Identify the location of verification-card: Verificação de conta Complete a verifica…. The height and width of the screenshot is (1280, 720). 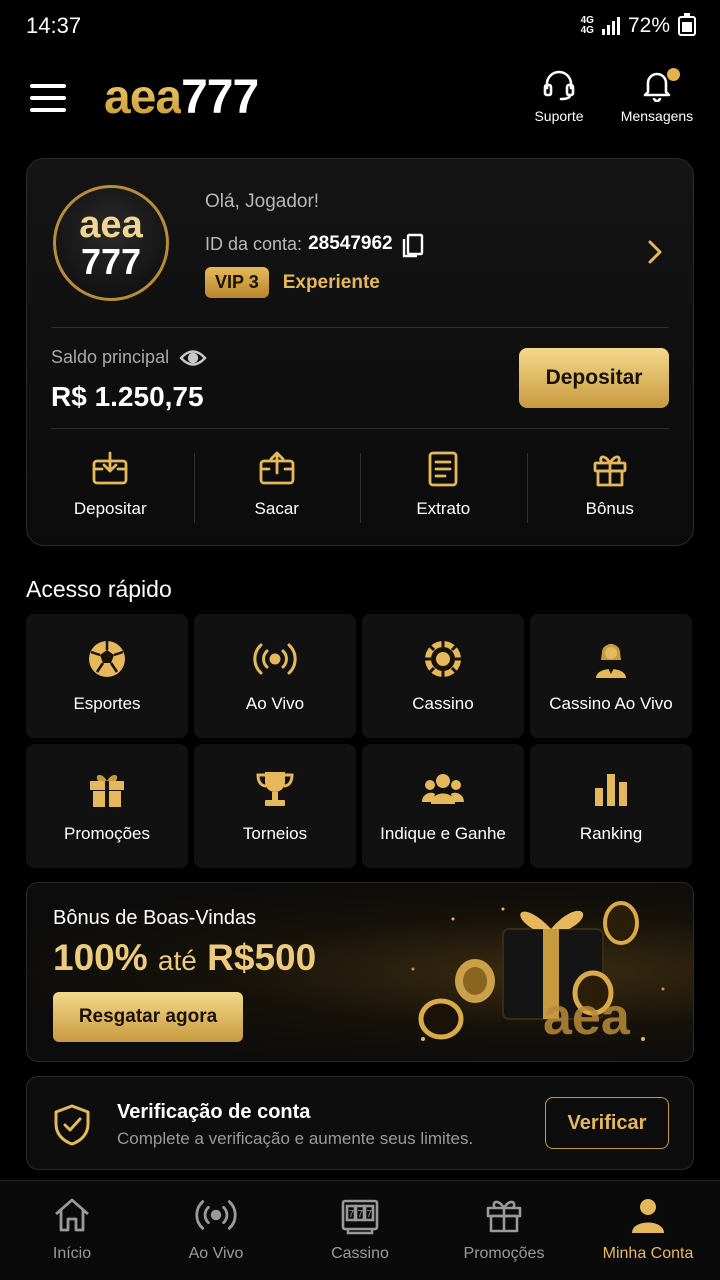
(360, 1123).